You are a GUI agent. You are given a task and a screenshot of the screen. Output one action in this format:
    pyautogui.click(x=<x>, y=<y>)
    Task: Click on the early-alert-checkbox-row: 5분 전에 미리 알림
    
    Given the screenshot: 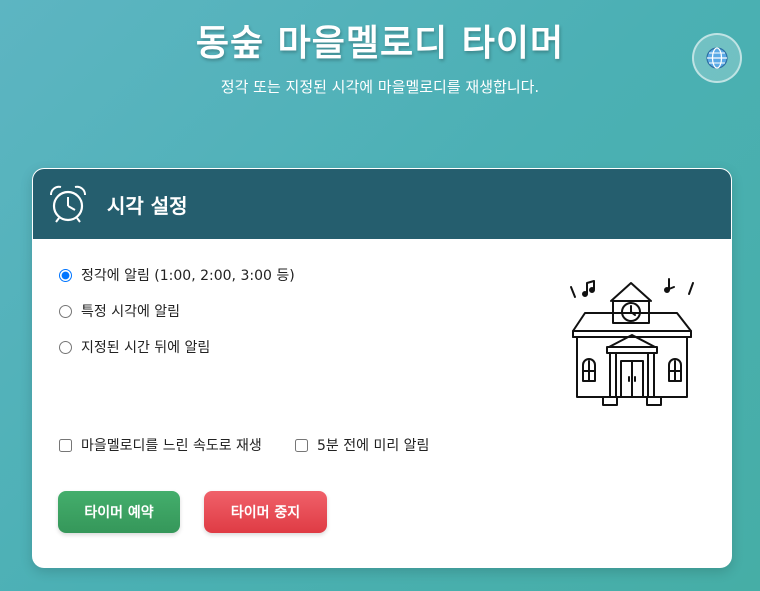 What is the action you would take?
    pyautogui.click(x=362, y=445)
    